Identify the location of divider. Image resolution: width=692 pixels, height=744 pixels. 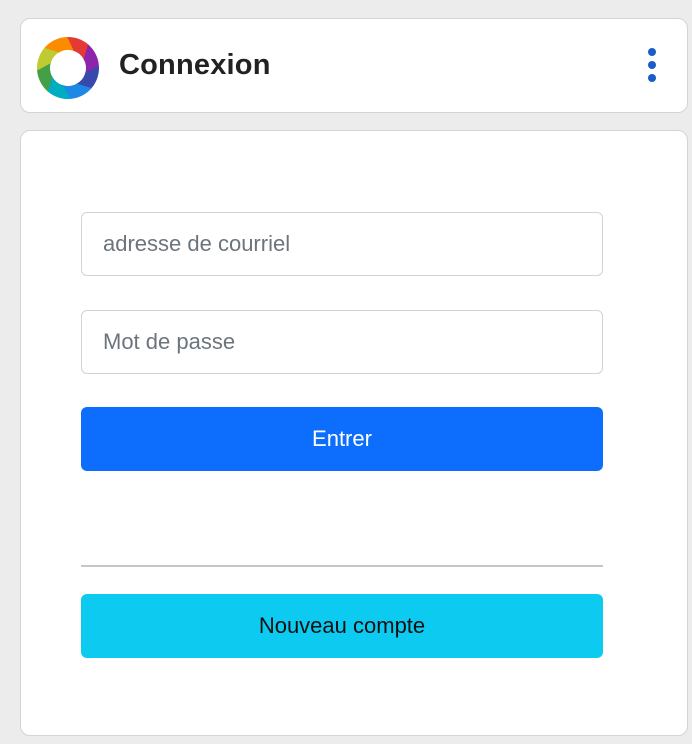
(342, 566).